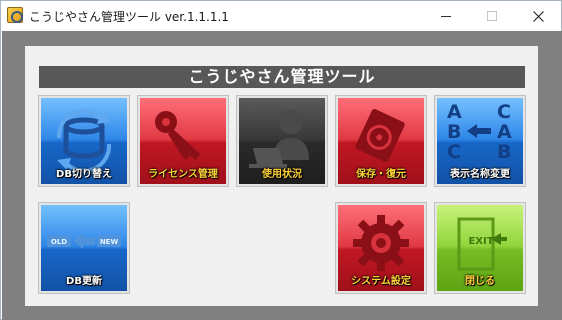 The width and height of the screenshot is (562, 320). Describe the element at coordinates (381, 248) in the screenshot. I see `system-settings-button: システム設定` at that location.